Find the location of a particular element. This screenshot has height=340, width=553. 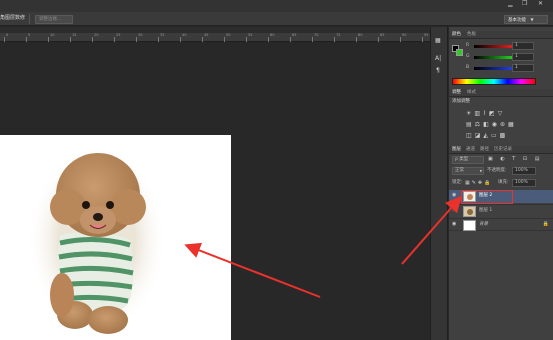

value-r: 1 is located at coordinates (523, 46).